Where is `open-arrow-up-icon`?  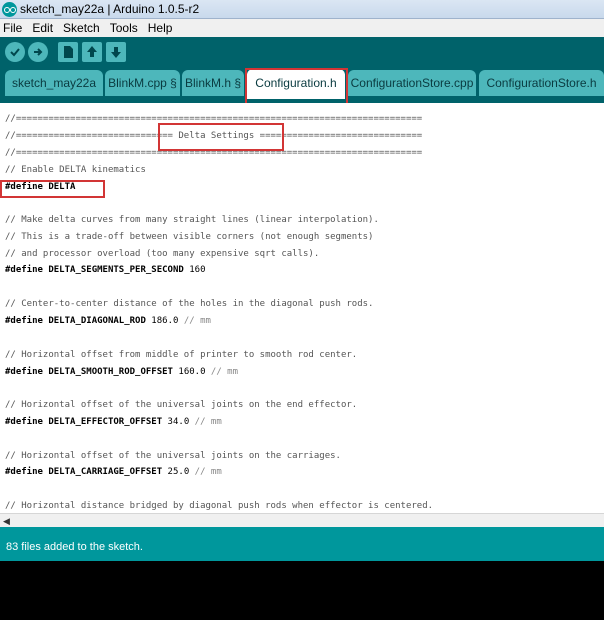
open-arrow-up-icon is located at coordinates (92, 51).